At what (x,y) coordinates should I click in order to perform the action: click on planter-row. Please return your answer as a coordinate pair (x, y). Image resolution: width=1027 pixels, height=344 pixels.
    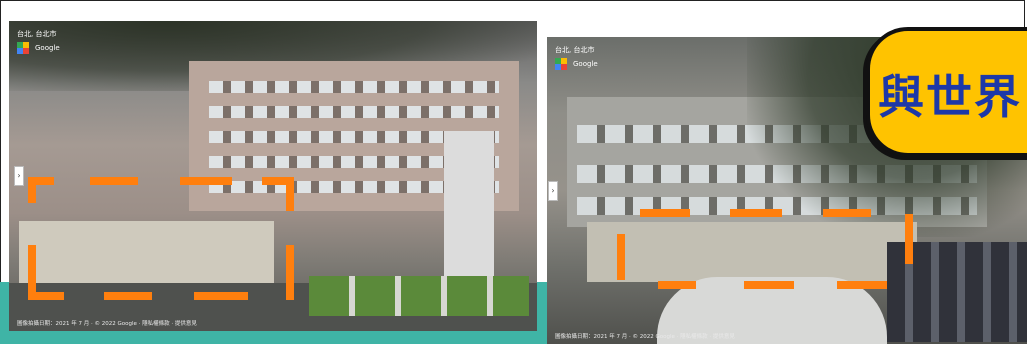
    Looking at the image, I should click on (419, 296).